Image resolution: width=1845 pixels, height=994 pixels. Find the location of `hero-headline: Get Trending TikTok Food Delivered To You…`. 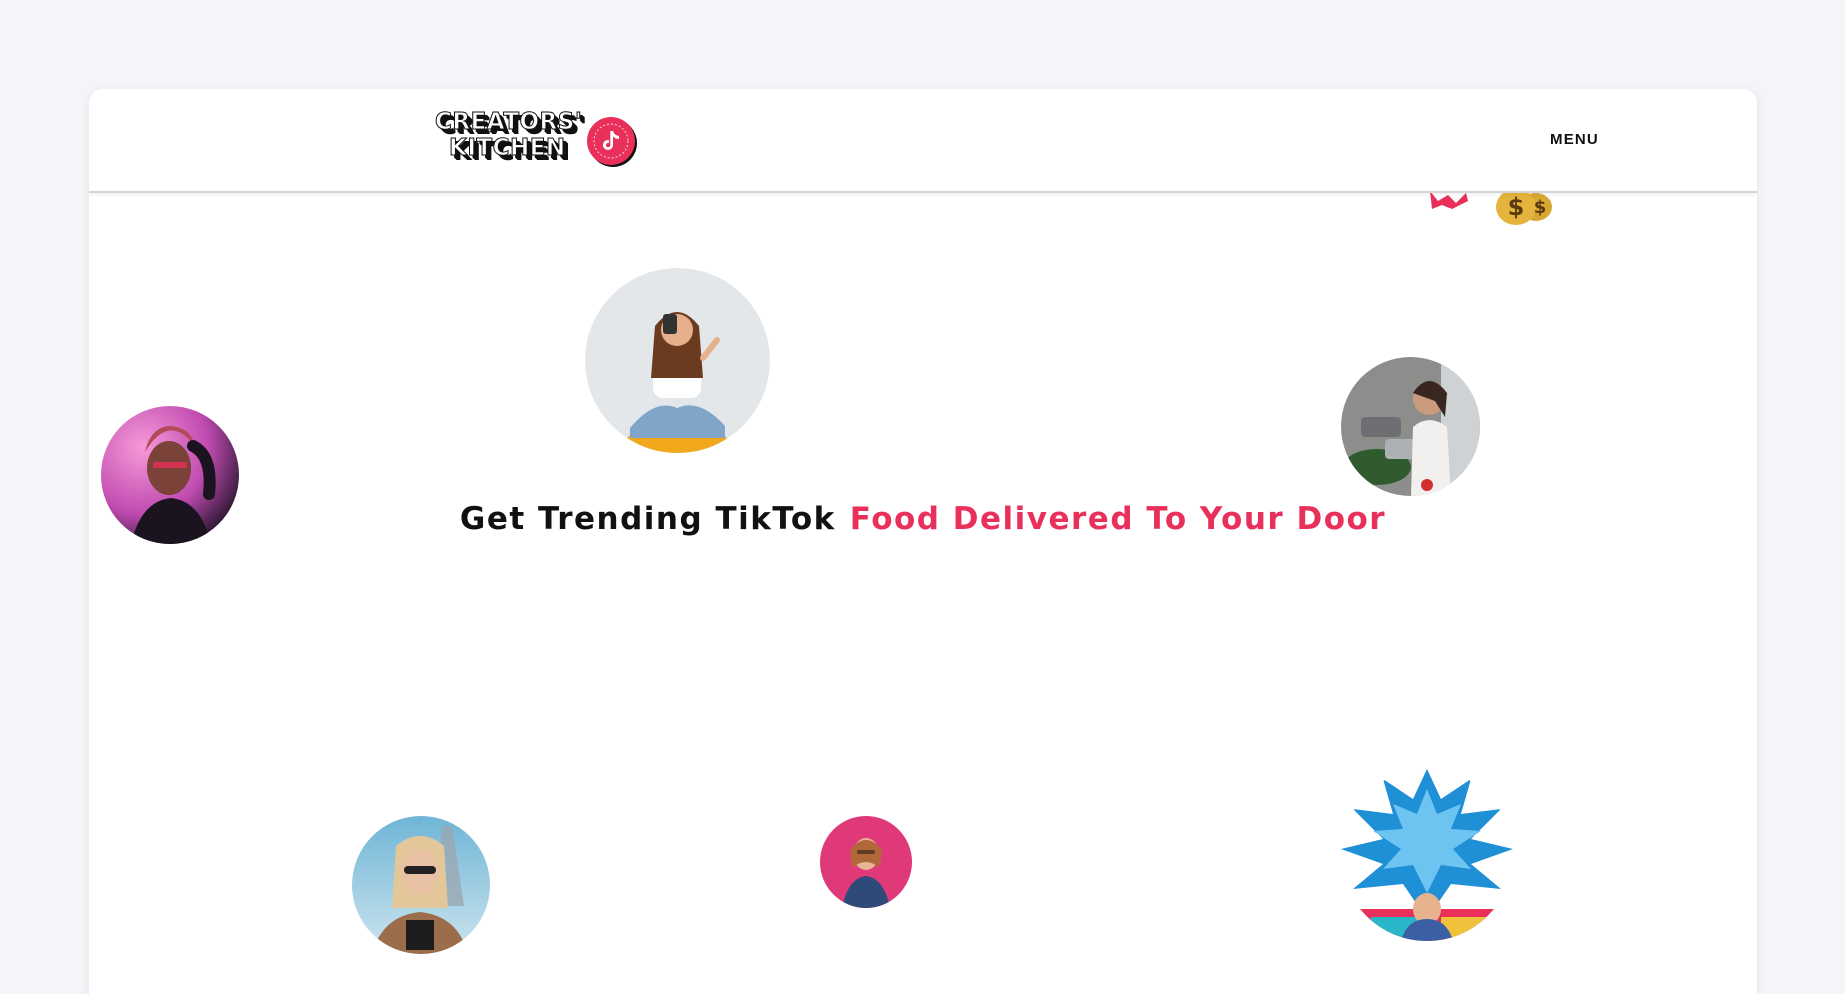

hero-headline: Get Trending TikTok Food Delivered To You… is located at coordinates (923, 519).